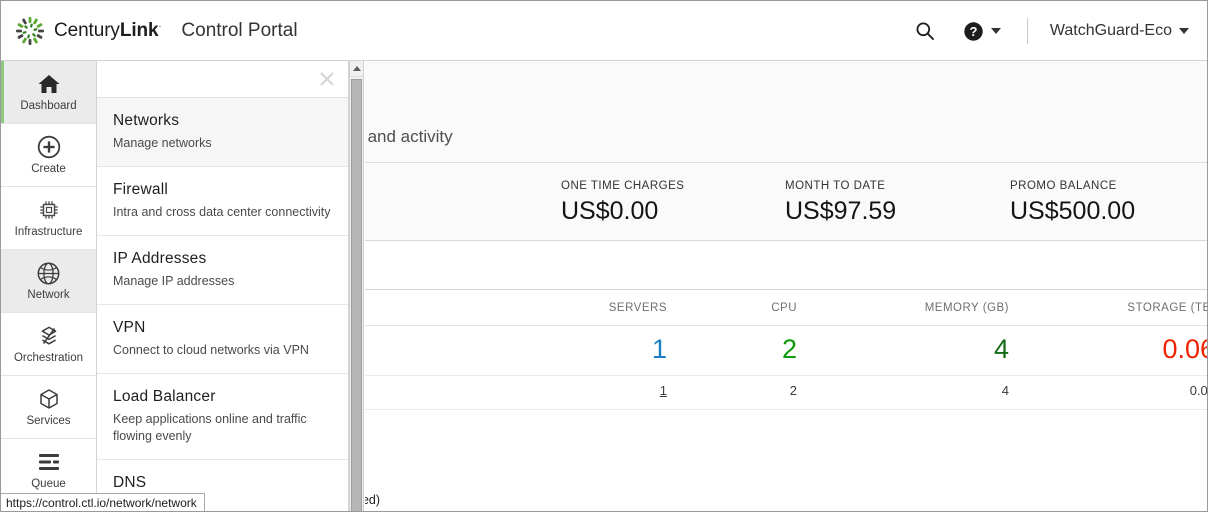 The image size is (1208, 512). What do you see at coordinates (222, 270) in the screenshot?
I see `flyout-item-ip-addresses: IP Addresses Manage IP addresses` at bounding box center [222, 270].